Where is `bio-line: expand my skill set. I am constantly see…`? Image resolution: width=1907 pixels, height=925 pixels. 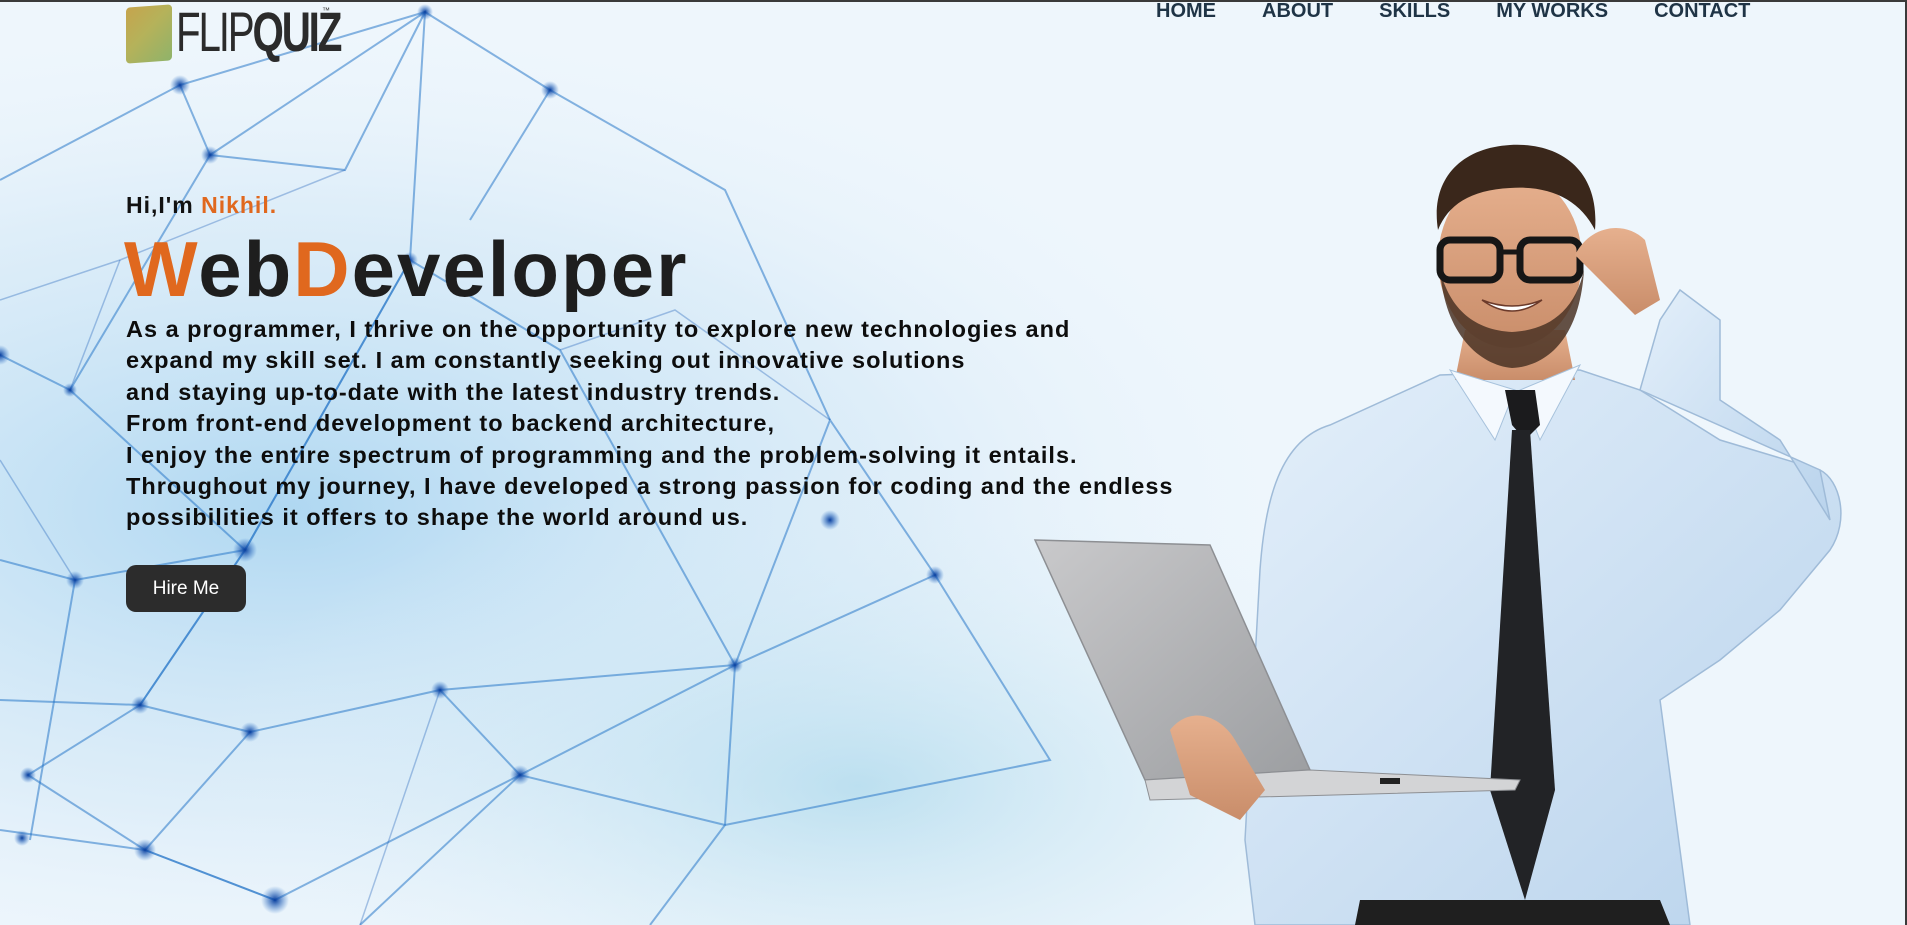 bio-line: expand my skill set. I am constantly see… is located at coordinates (546, 360).